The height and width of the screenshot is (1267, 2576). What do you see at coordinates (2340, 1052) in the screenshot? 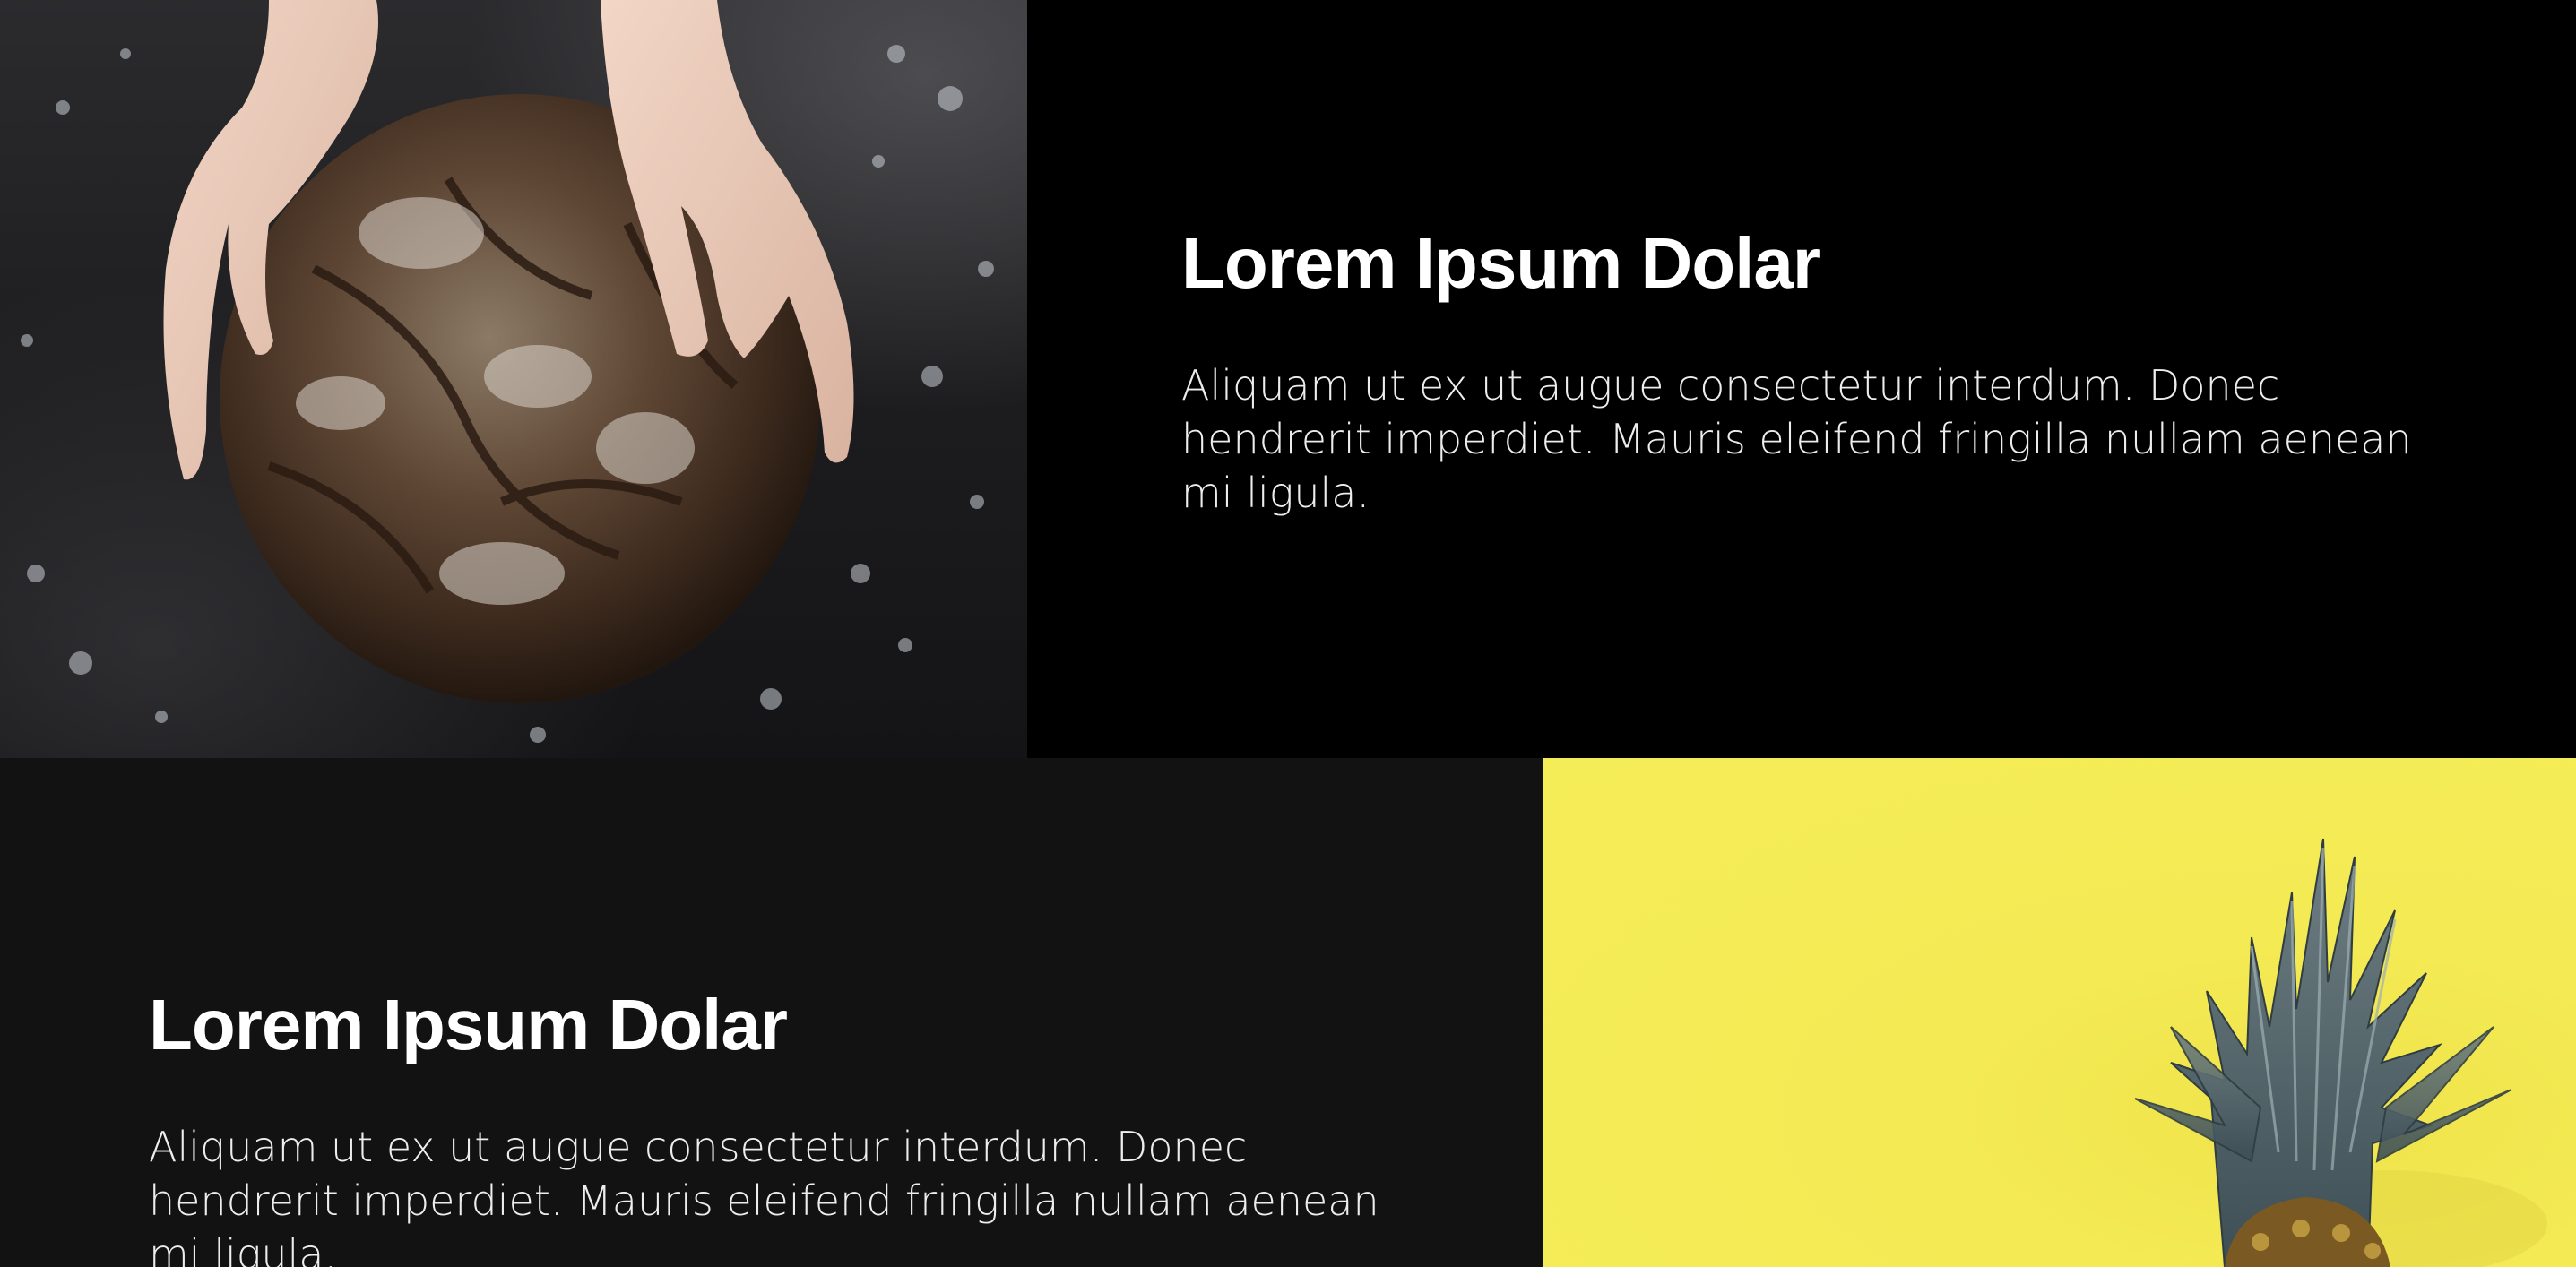
I see `pineapple-illustration` at bounding box center [2340, 1052].